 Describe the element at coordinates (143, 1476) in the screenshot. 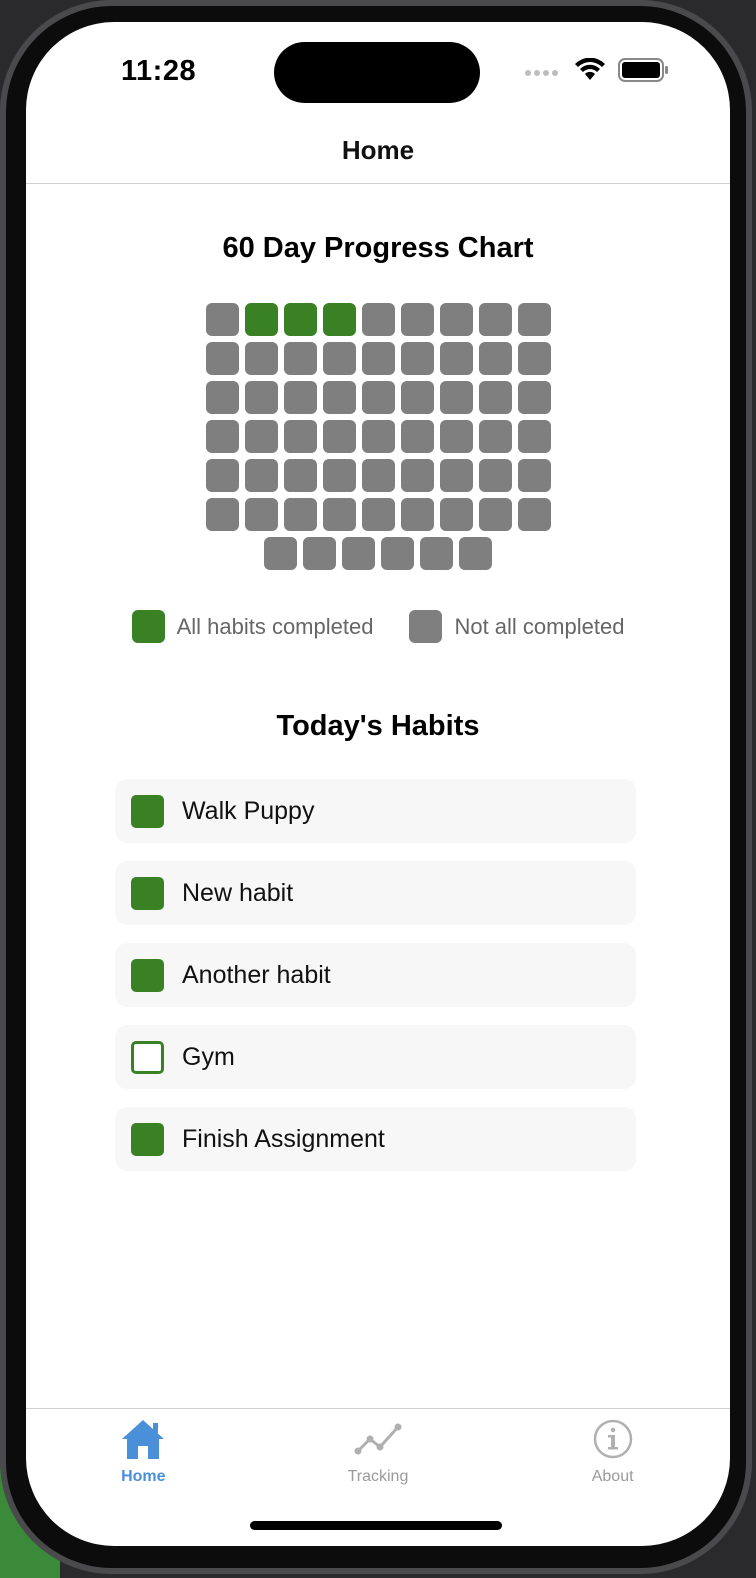

I see `tab-home-label: Home` at that location.